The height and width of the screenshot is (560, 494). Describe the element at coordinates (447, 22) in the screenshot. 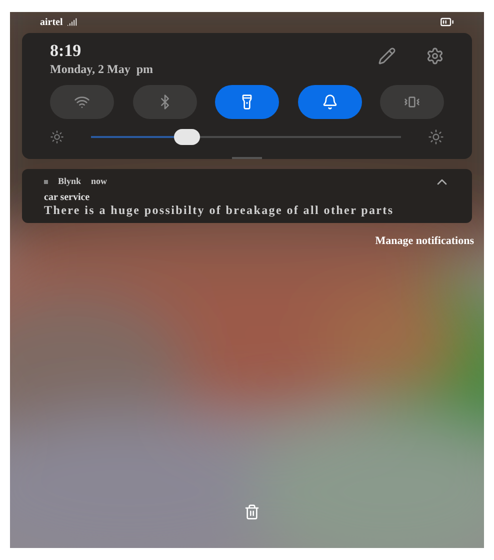

I see `battery-icon` at that location.